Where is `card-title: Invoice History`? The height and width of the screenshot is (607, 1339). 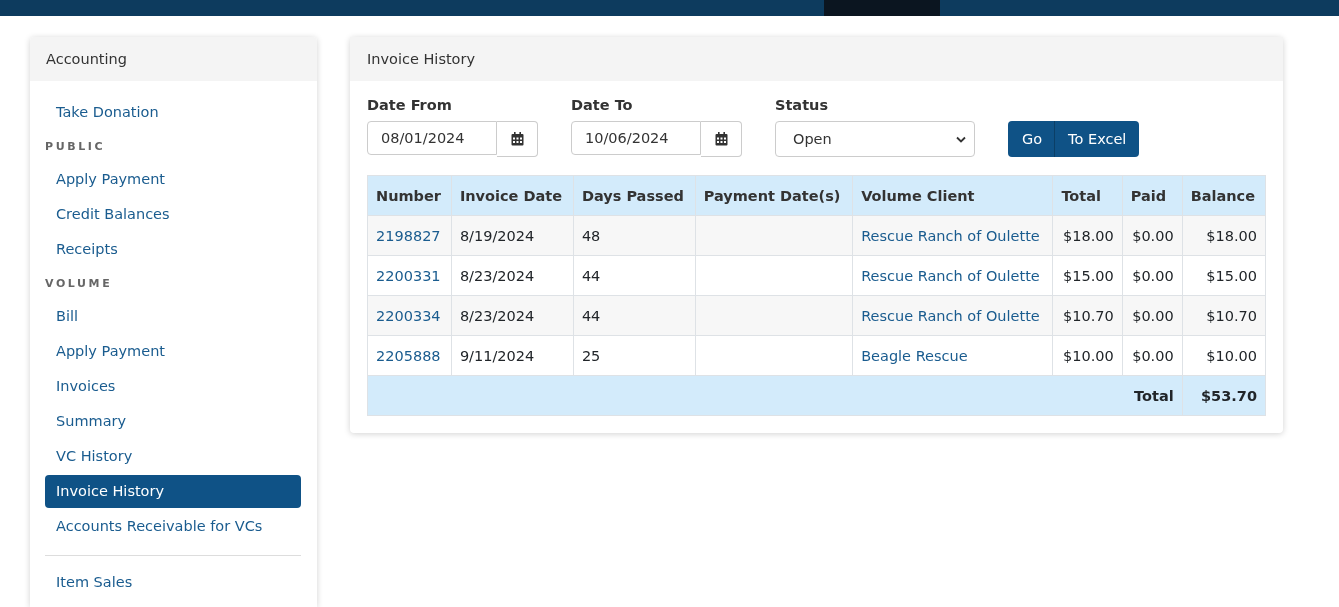 card-title: Invoice History is located at coordinates (816, 59).